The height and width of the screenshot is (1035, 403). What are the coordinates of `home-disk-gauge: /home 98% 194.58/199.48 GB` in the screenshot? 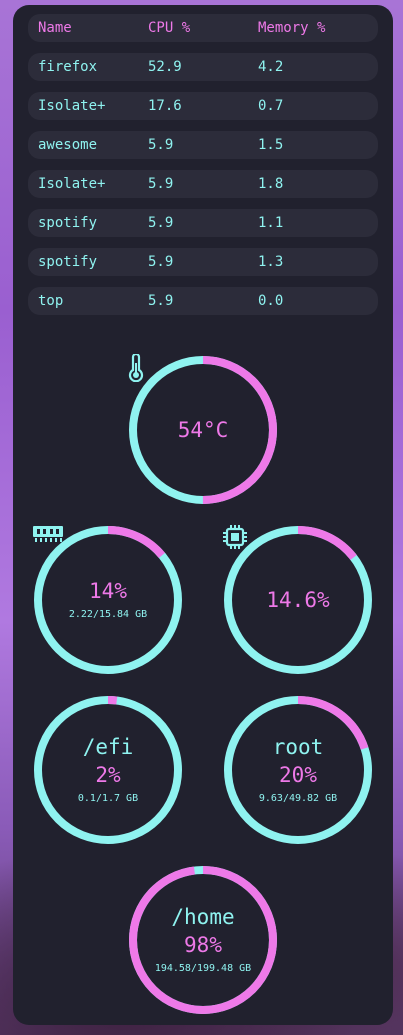 It's located at (203, 940).